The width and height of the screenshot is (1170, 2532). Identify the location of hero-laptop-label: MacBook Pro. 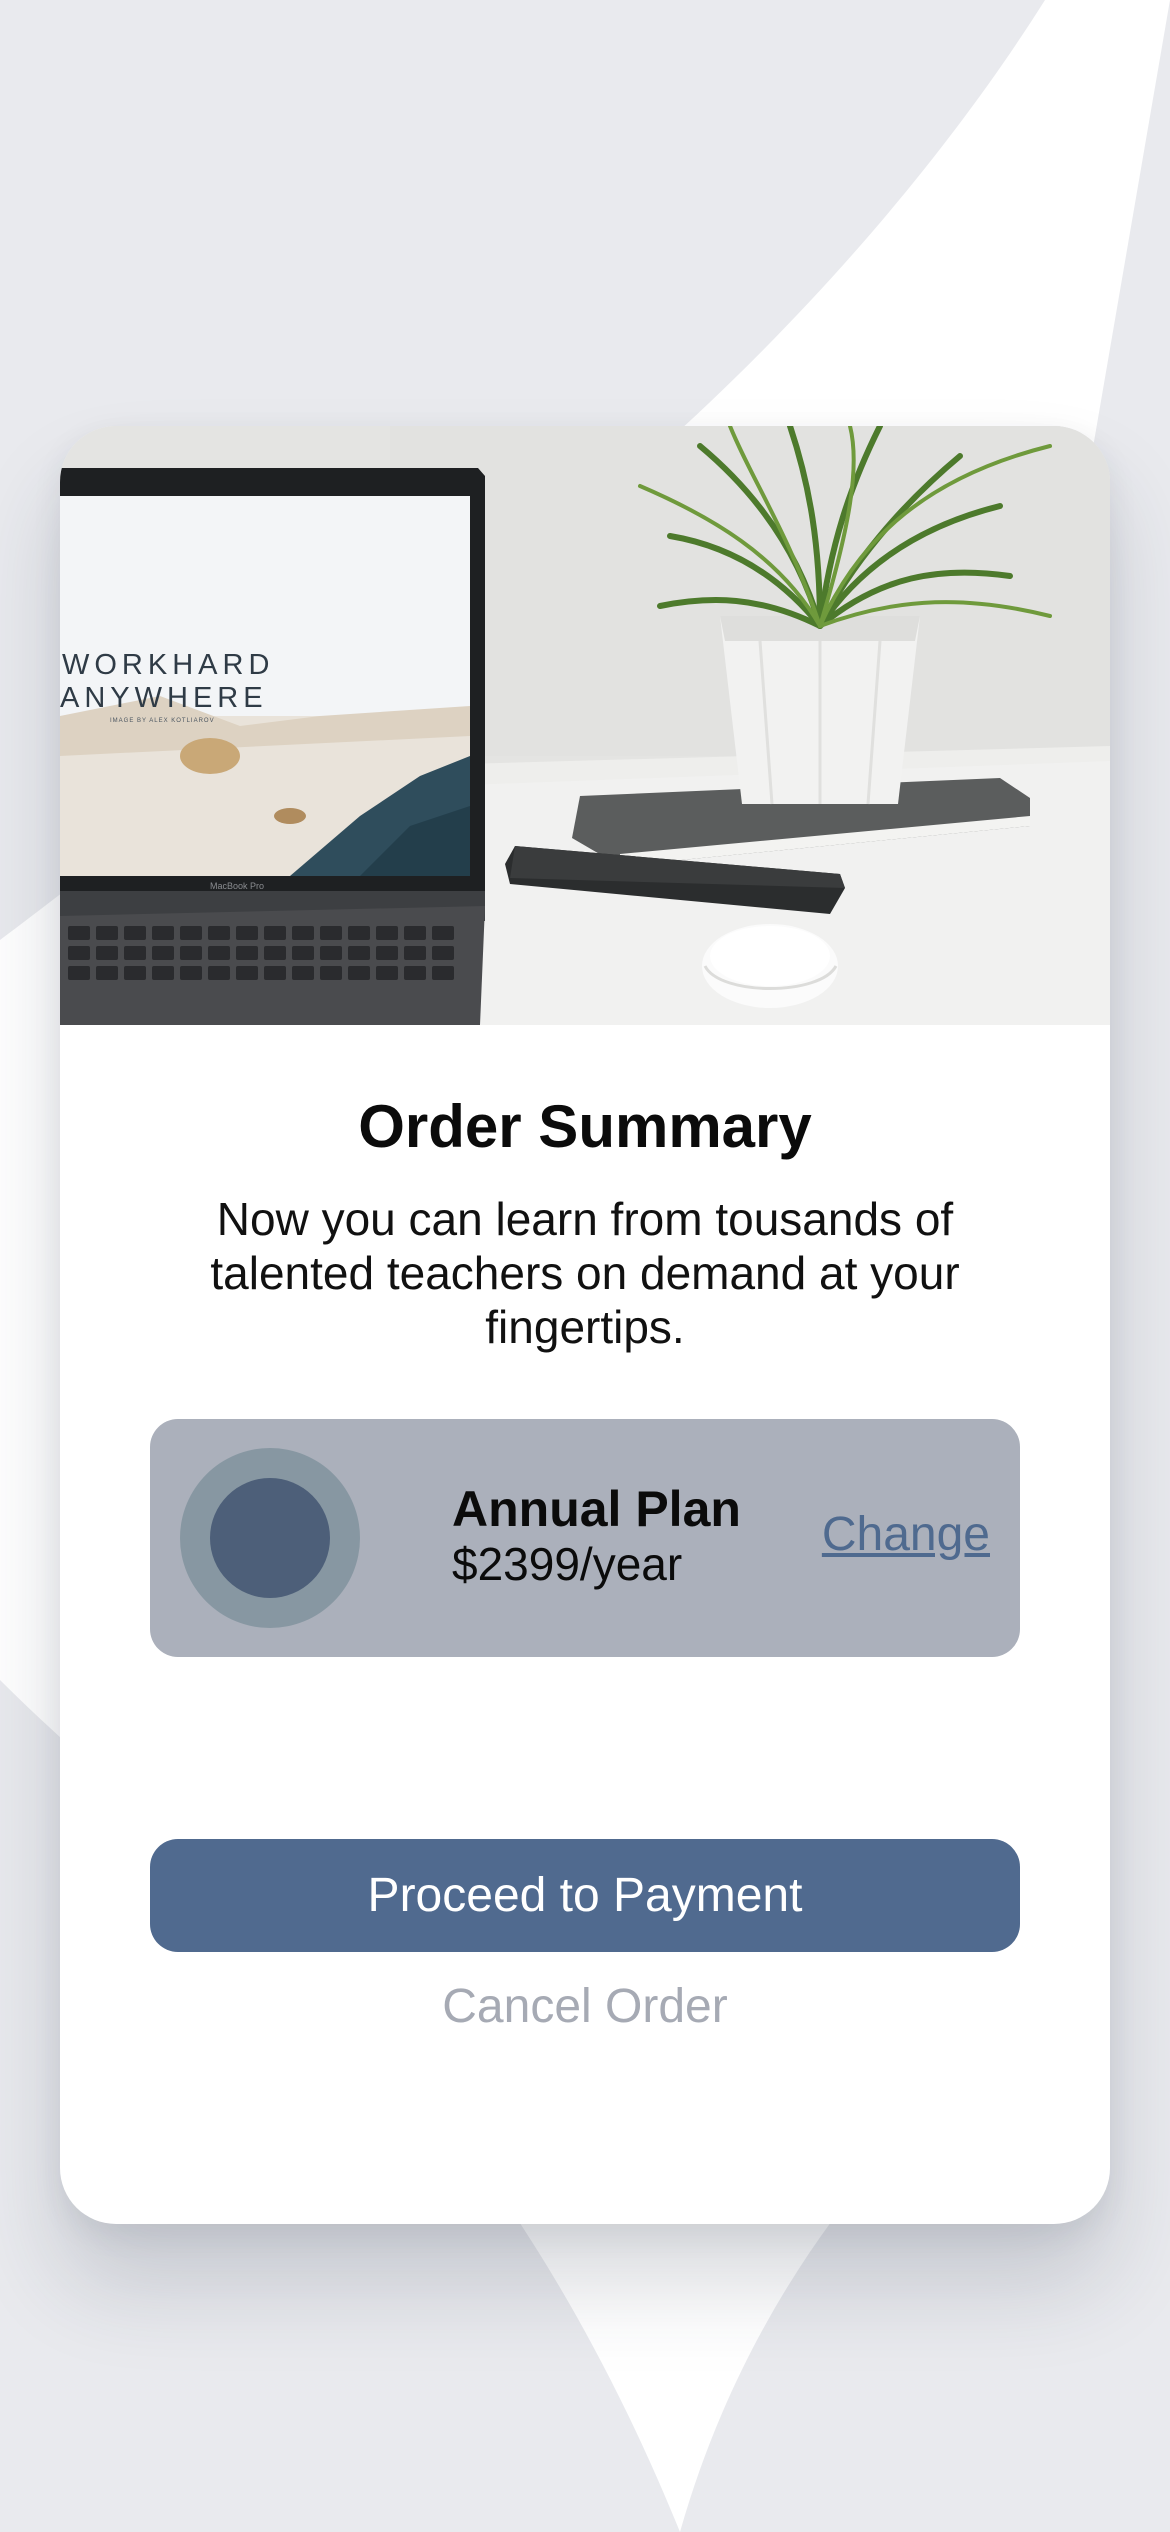
(237, 886).